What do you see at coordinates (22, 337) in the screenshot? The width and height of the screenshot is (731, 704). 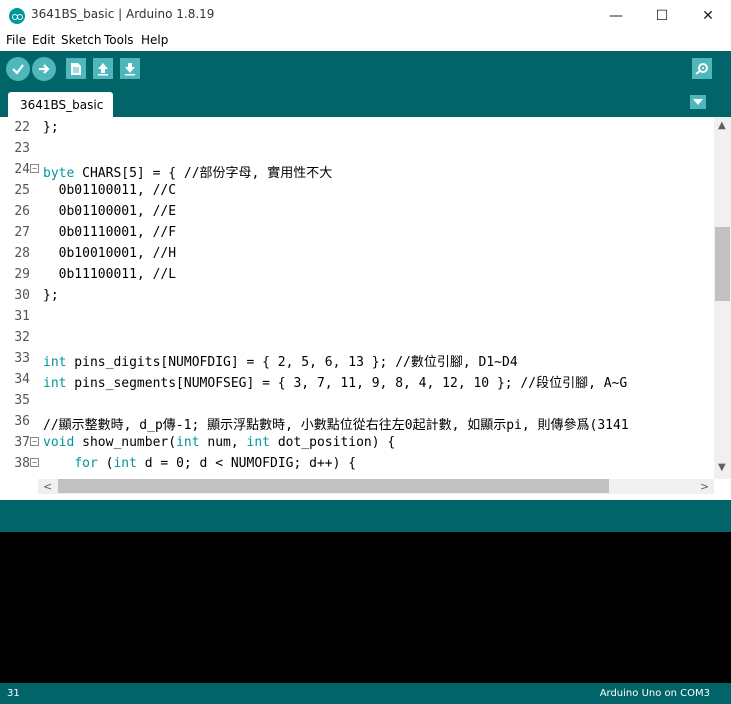 I see `line-number: 32` at bounding box center [22, 337].